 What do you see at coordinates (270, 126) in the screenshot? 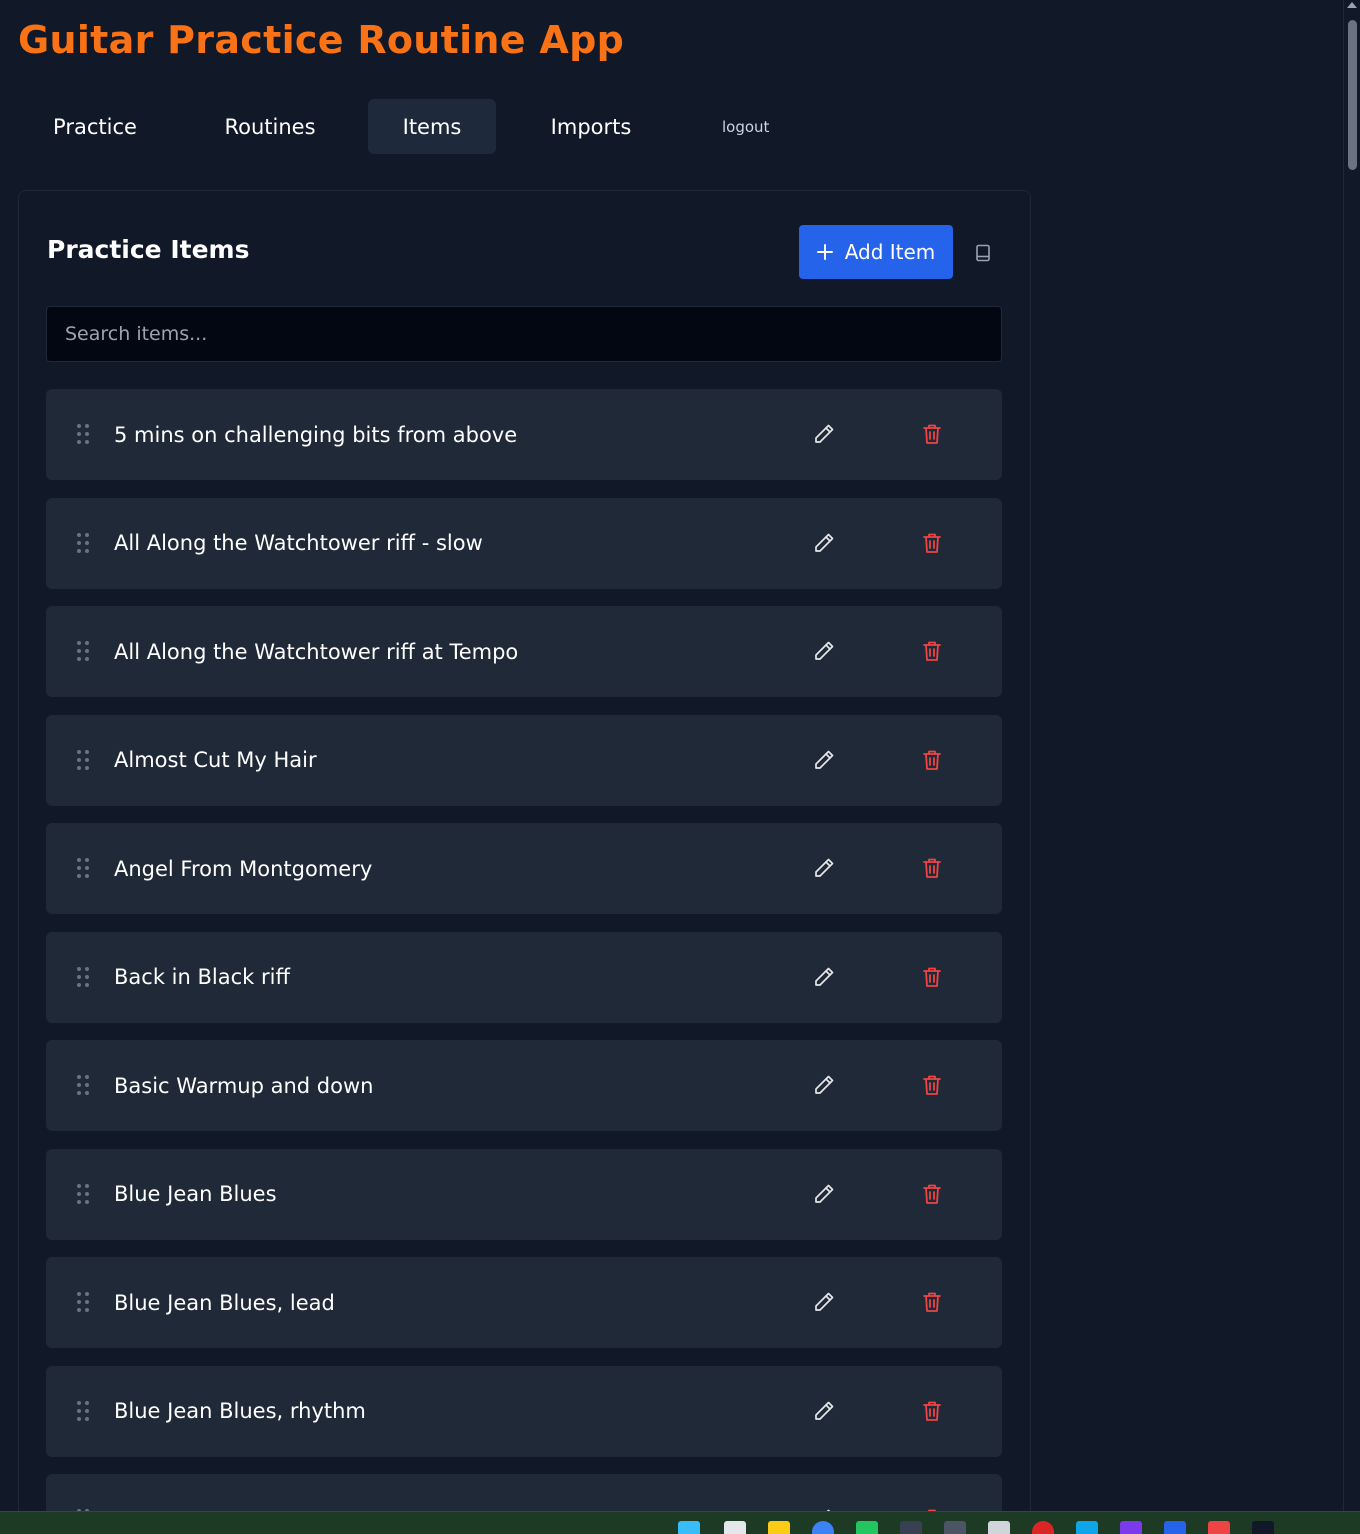
I see `tab-routines: Routines` at bounding box center [270, 126].